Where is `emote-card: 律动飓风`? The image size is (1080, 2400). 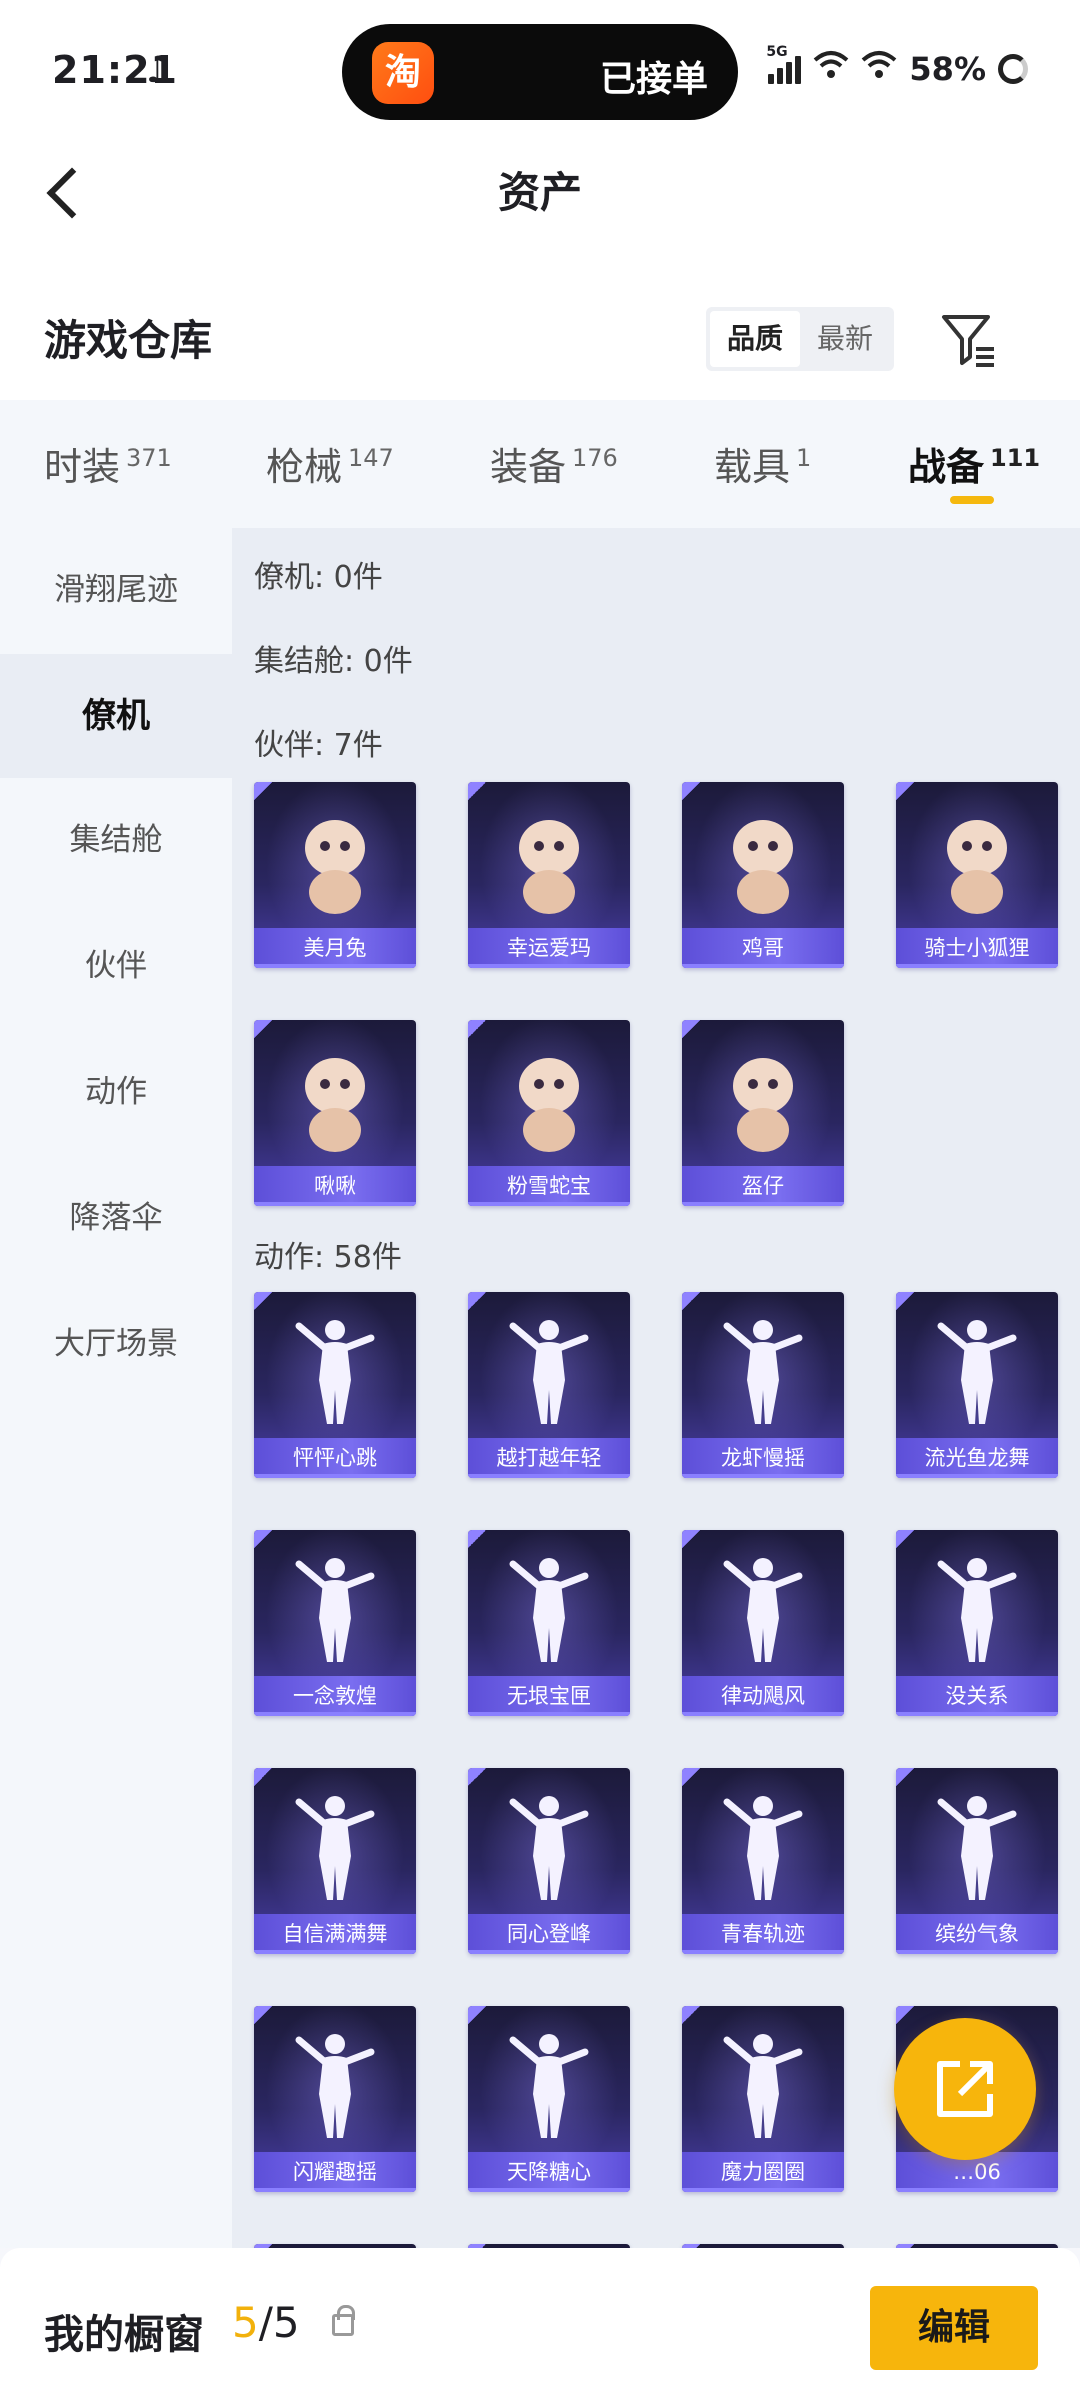 emote-card: 律动飓风 is located at coordinates (763, 1623).